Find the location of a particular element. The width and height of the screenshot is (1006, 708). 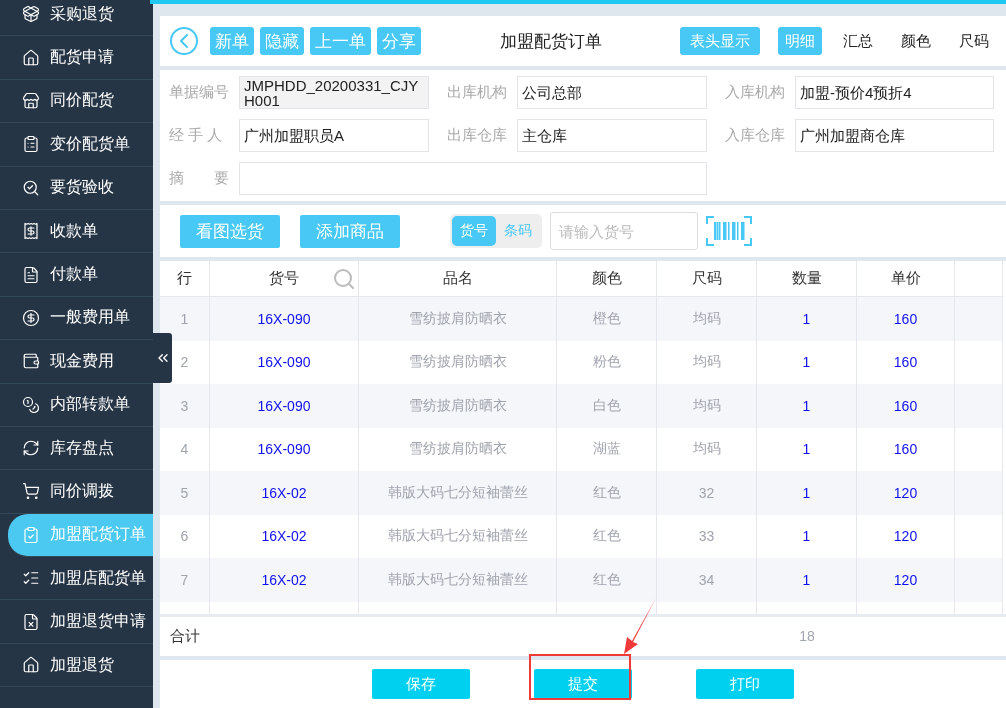

search-field: 请输入货号 is located at coordinates (624, 231).